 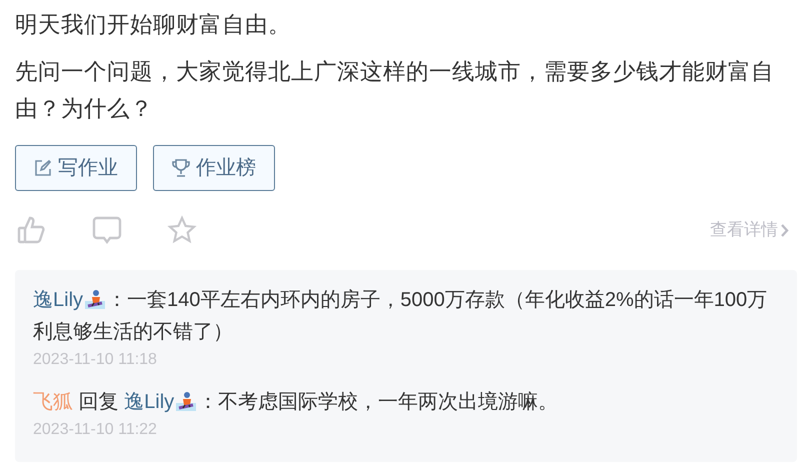 I want to click on comment-text: 逸Lily ：一套140平左右内环内的房子，5000万存款（年化收益2%的话一年100万利息够生活的不错了）, so click(x=400, y=316).